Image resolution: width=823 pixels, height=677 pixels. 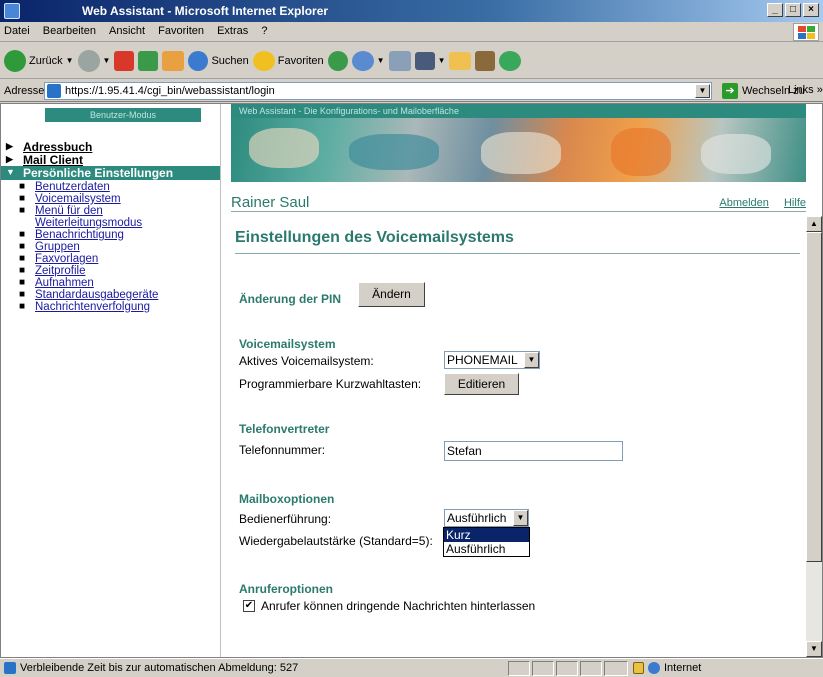 What do you see at coordinates (60, 271) in the screenshot?
I see `submenu-link: Zeitprofile` at bounding box center [60, 271].